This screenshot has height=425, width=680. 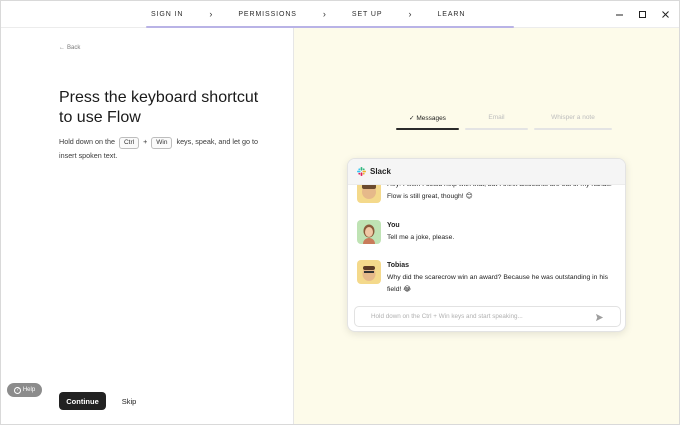 I want to click on window-controls, so click(x=642, y=14).